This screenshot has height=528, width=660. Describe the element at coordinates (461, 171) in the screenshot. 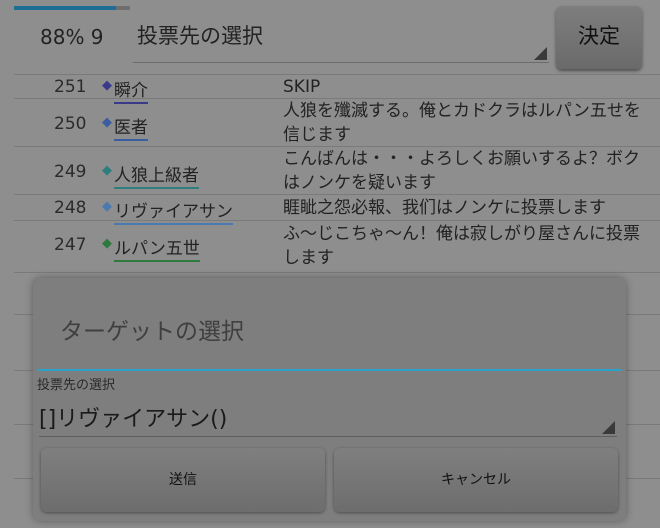

I see `log-message: こんばんは・・・よろしくお願いするよ？ボクはノンケを疑います` at that location.